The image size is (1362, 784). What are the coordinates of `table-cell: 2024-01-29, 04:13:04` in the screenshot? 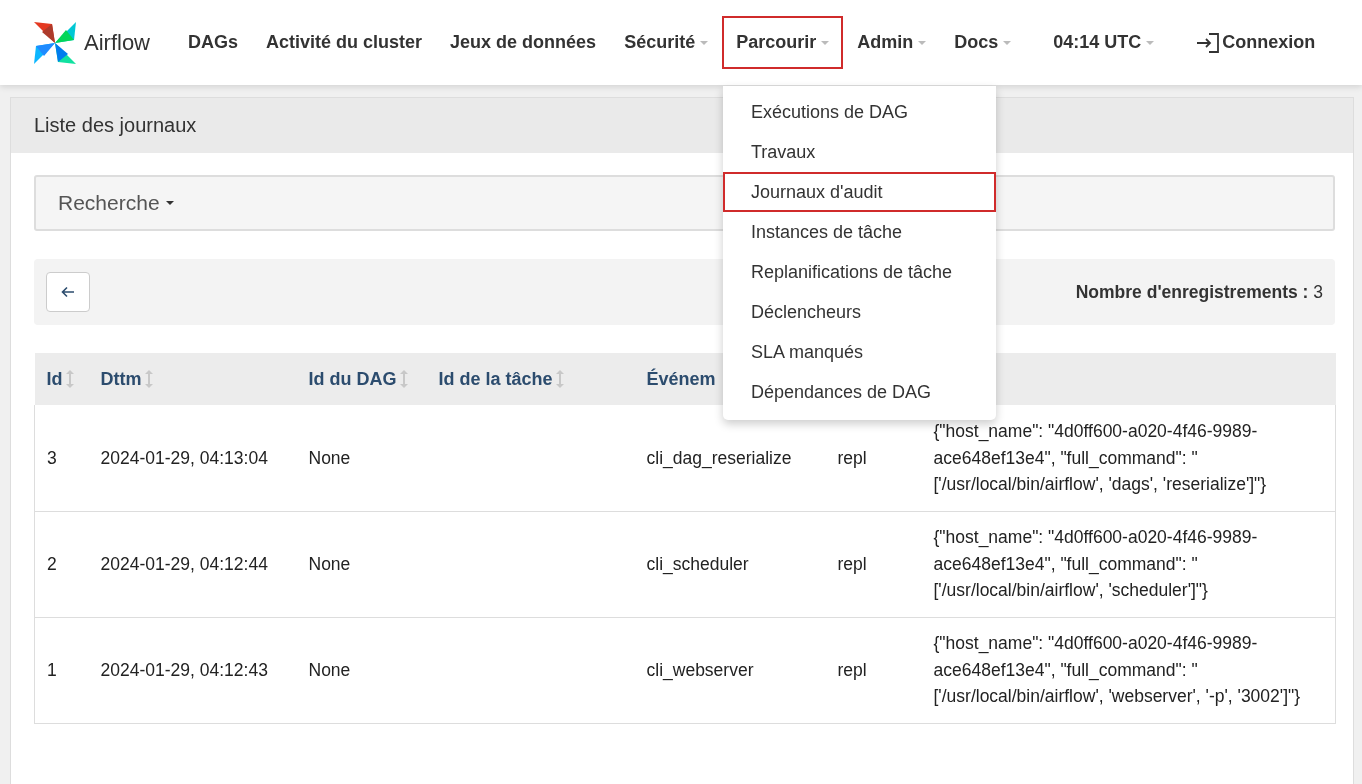 It's located at (184, 457).